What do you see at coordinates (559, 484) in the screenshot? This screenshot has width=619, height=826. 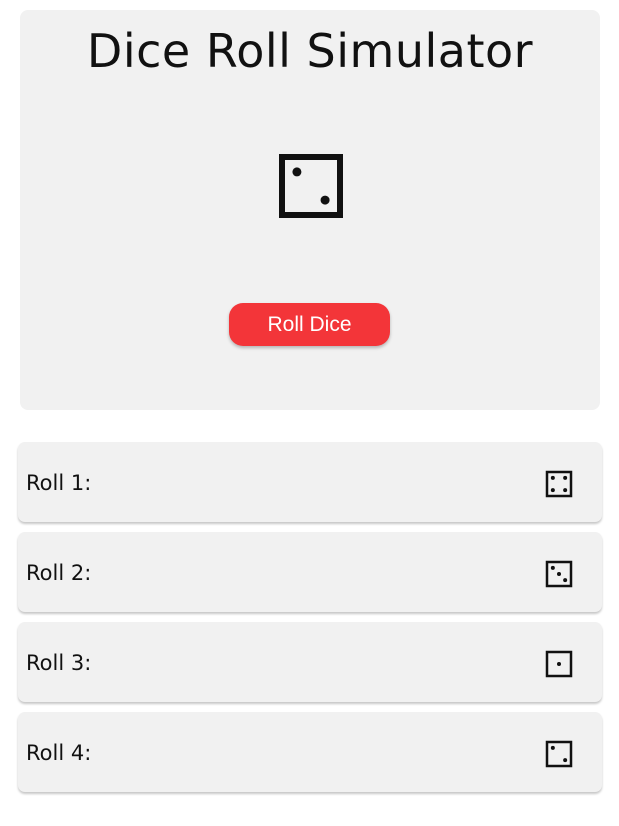 I see `die-face-4-icon` at bounding box center [559, 484].